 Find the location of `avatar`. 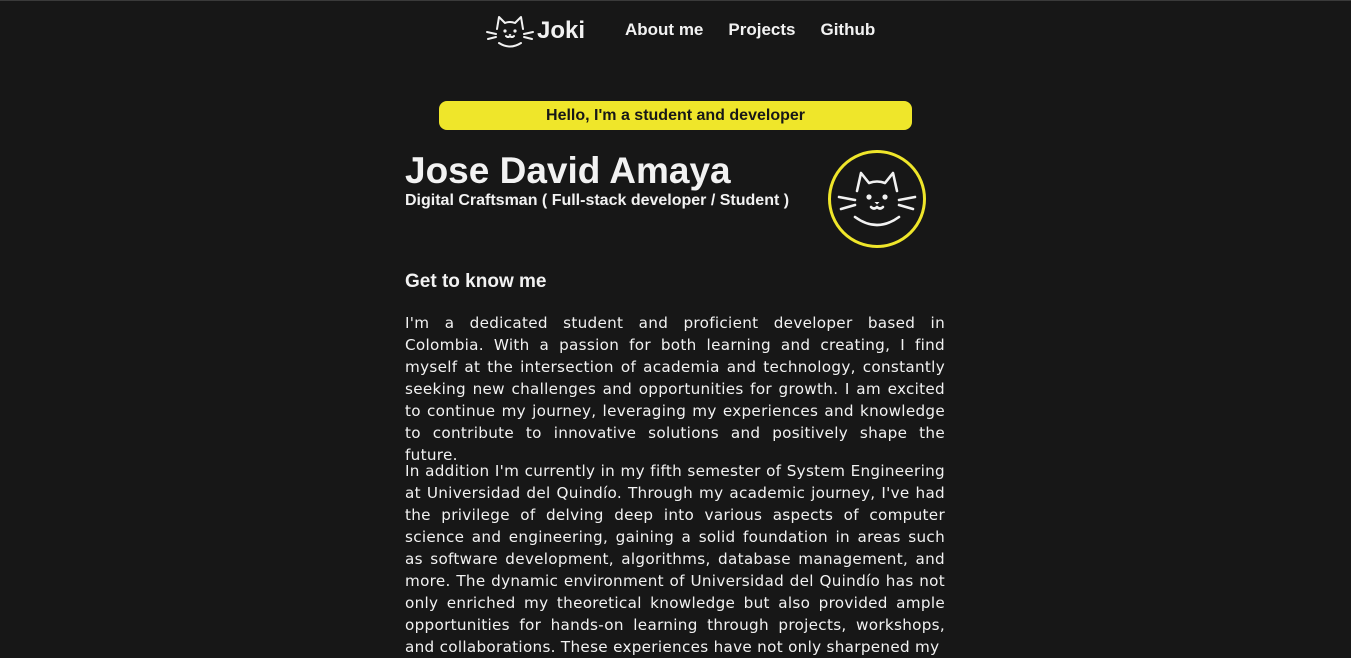

avatar is located at coordinates (877, 199).